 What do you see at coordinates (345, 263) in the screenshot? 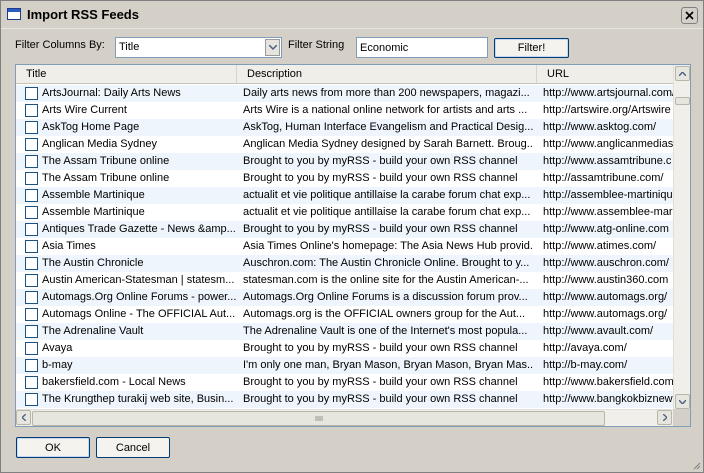
I see `table-row: The Austin Chronicle Auschron.com` at bounding box center [345, 263].